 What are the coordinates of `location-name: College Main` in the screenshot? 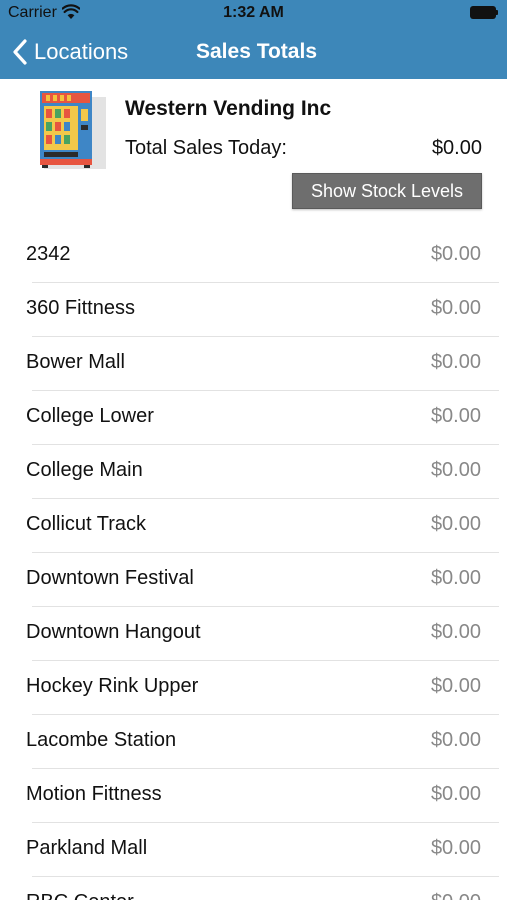 It's located at (84, 470).